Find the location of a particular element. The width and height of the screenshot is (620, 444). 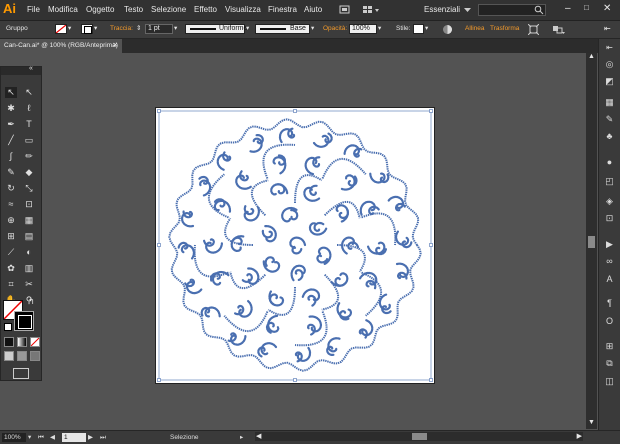

align-panel-icon: ⊞ is located at coordinates (609, 346).